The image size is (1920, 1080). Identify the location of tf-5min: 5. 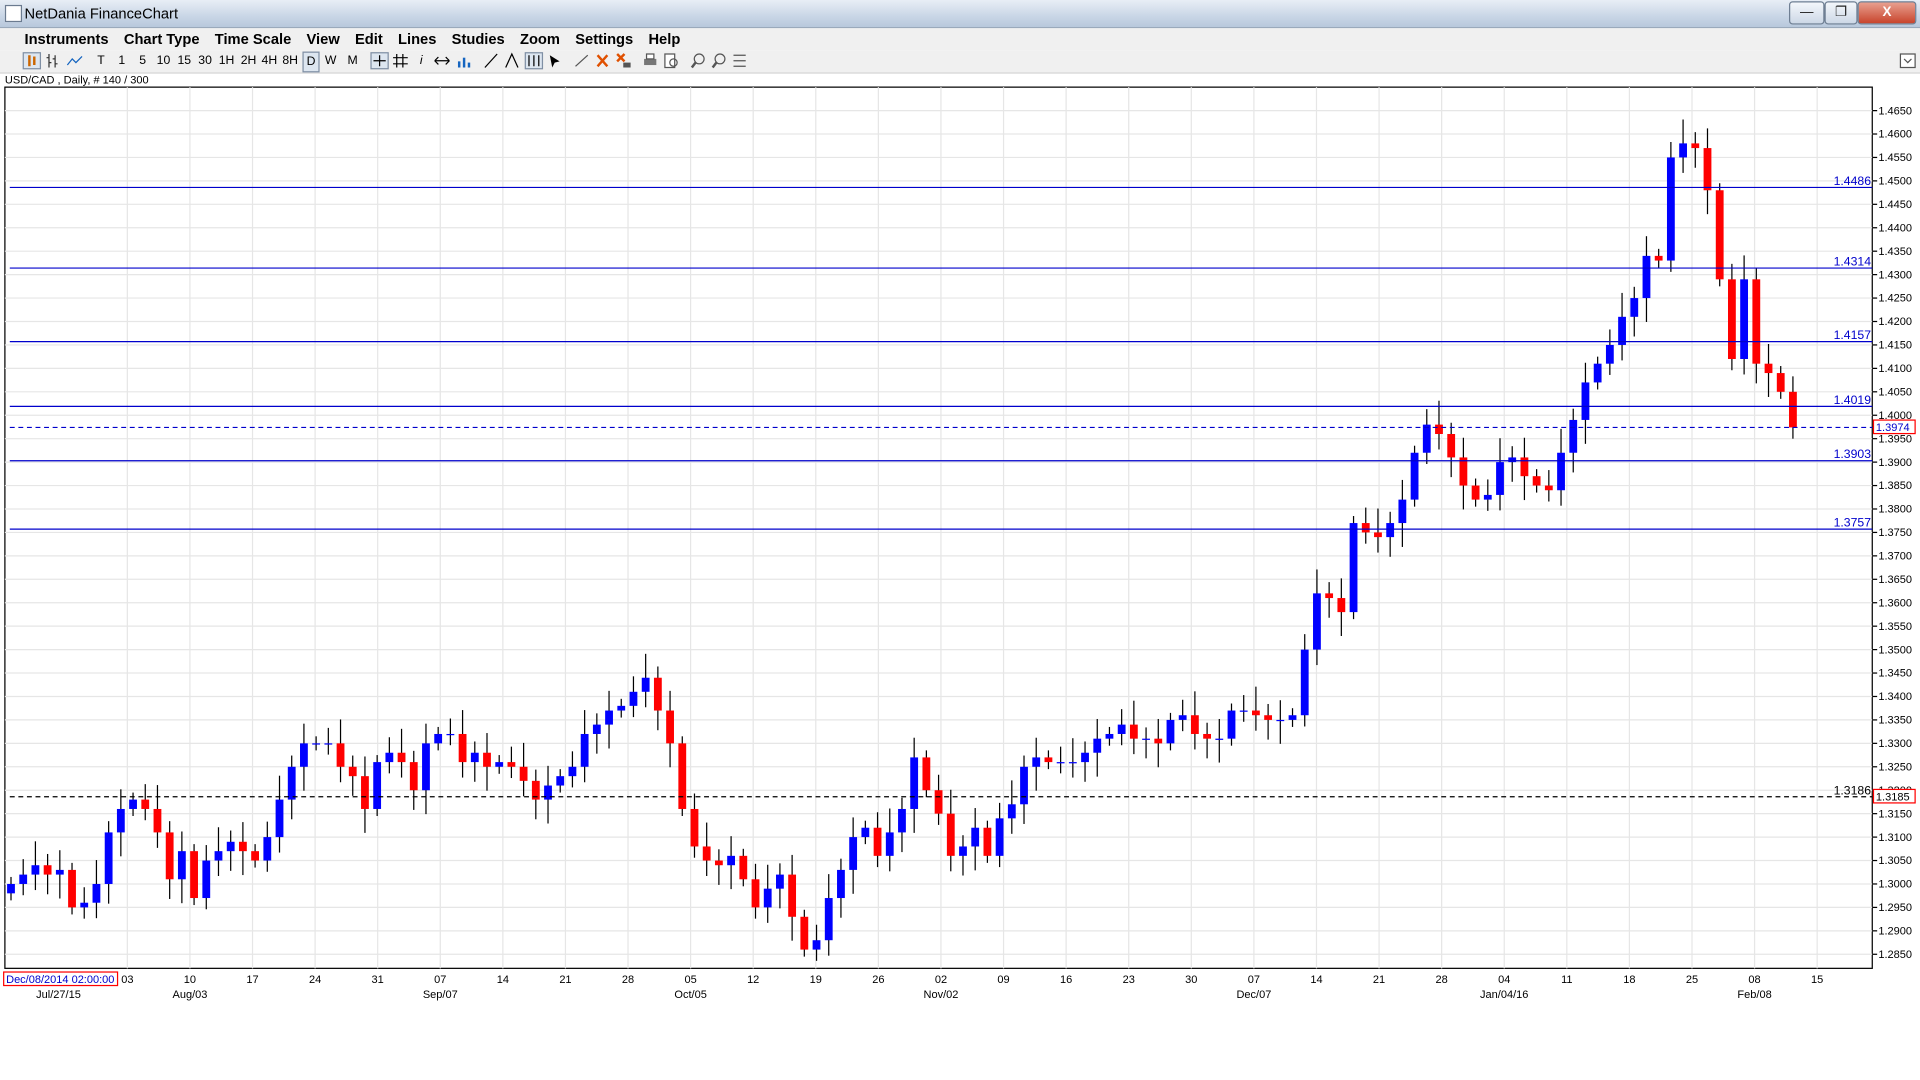
(142, 61).